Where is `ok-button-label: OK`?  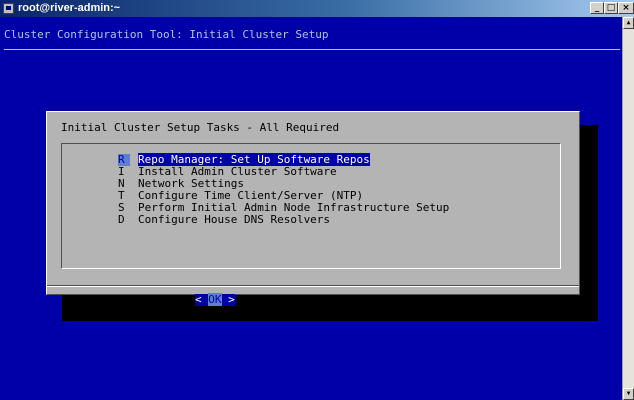 ok-button-label: OK is located at coordinates (215, 299).